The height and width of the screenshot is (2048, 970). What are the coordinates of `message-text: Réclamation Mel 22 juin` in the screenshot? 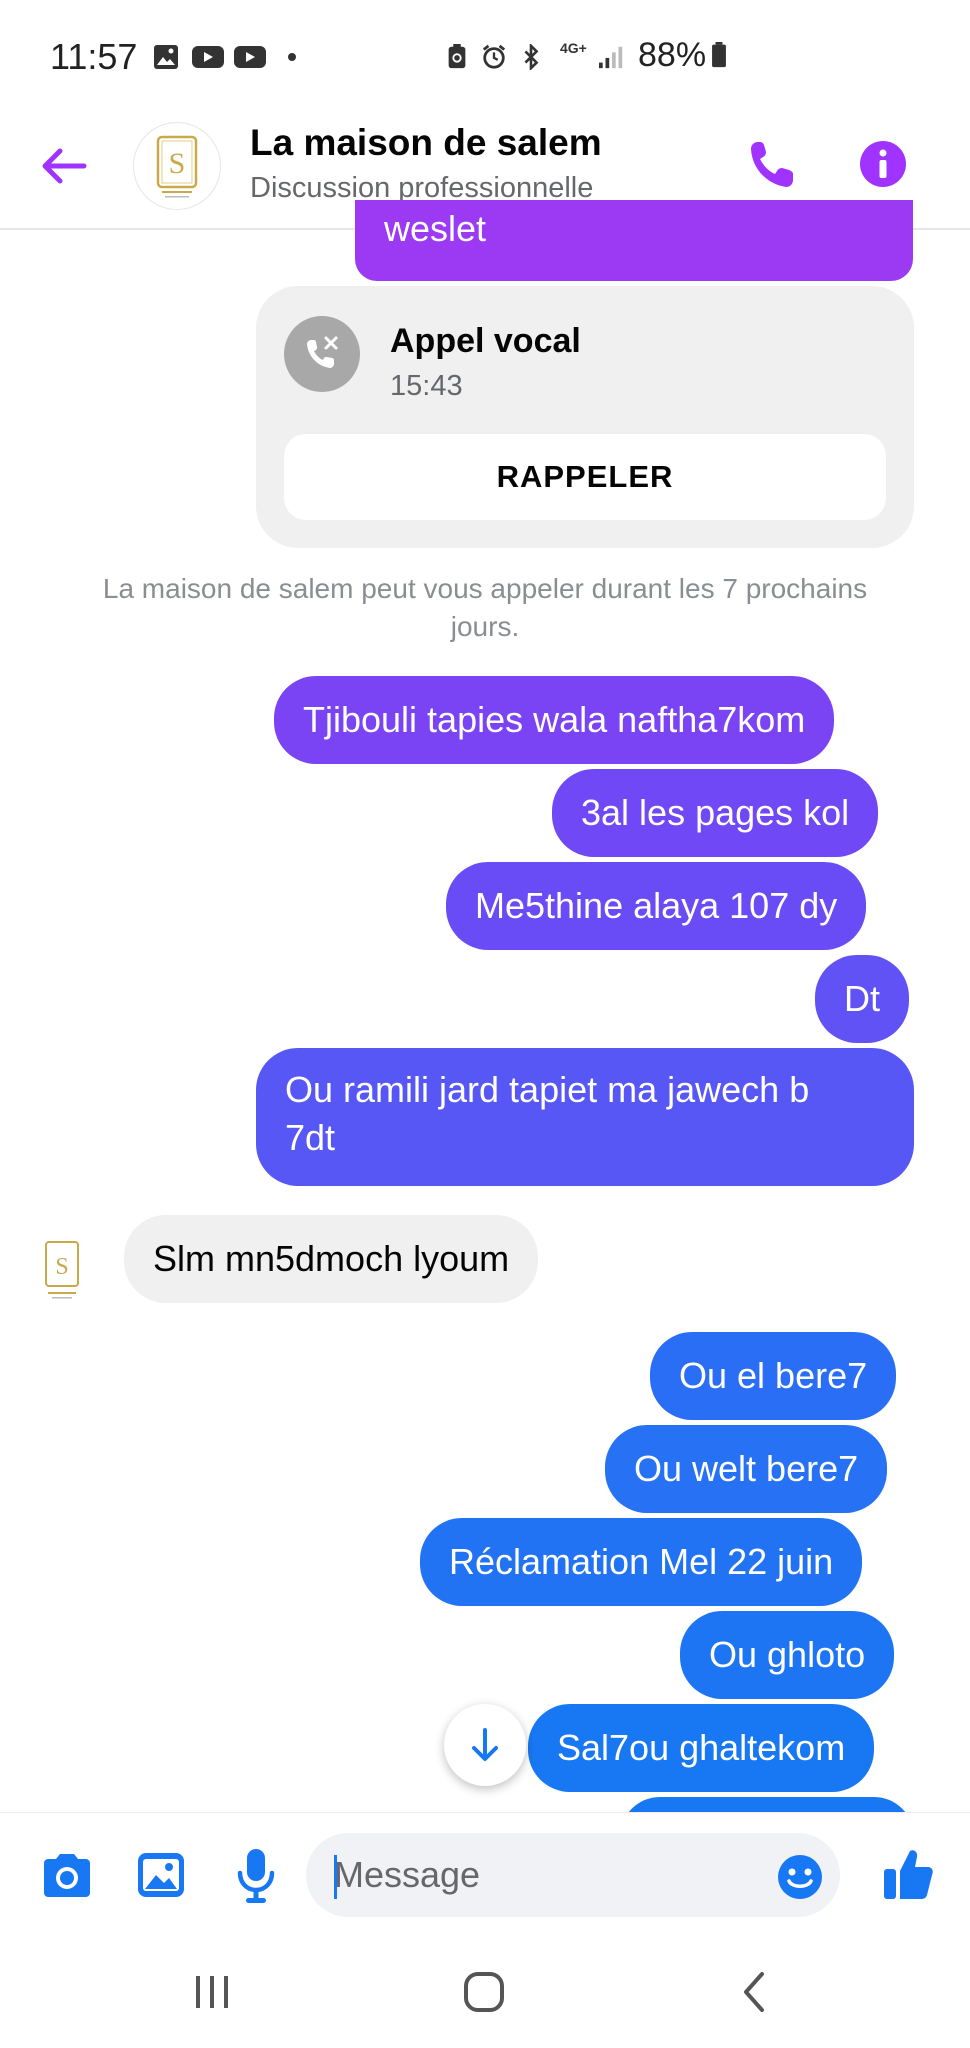 It's located at (641, 1561).